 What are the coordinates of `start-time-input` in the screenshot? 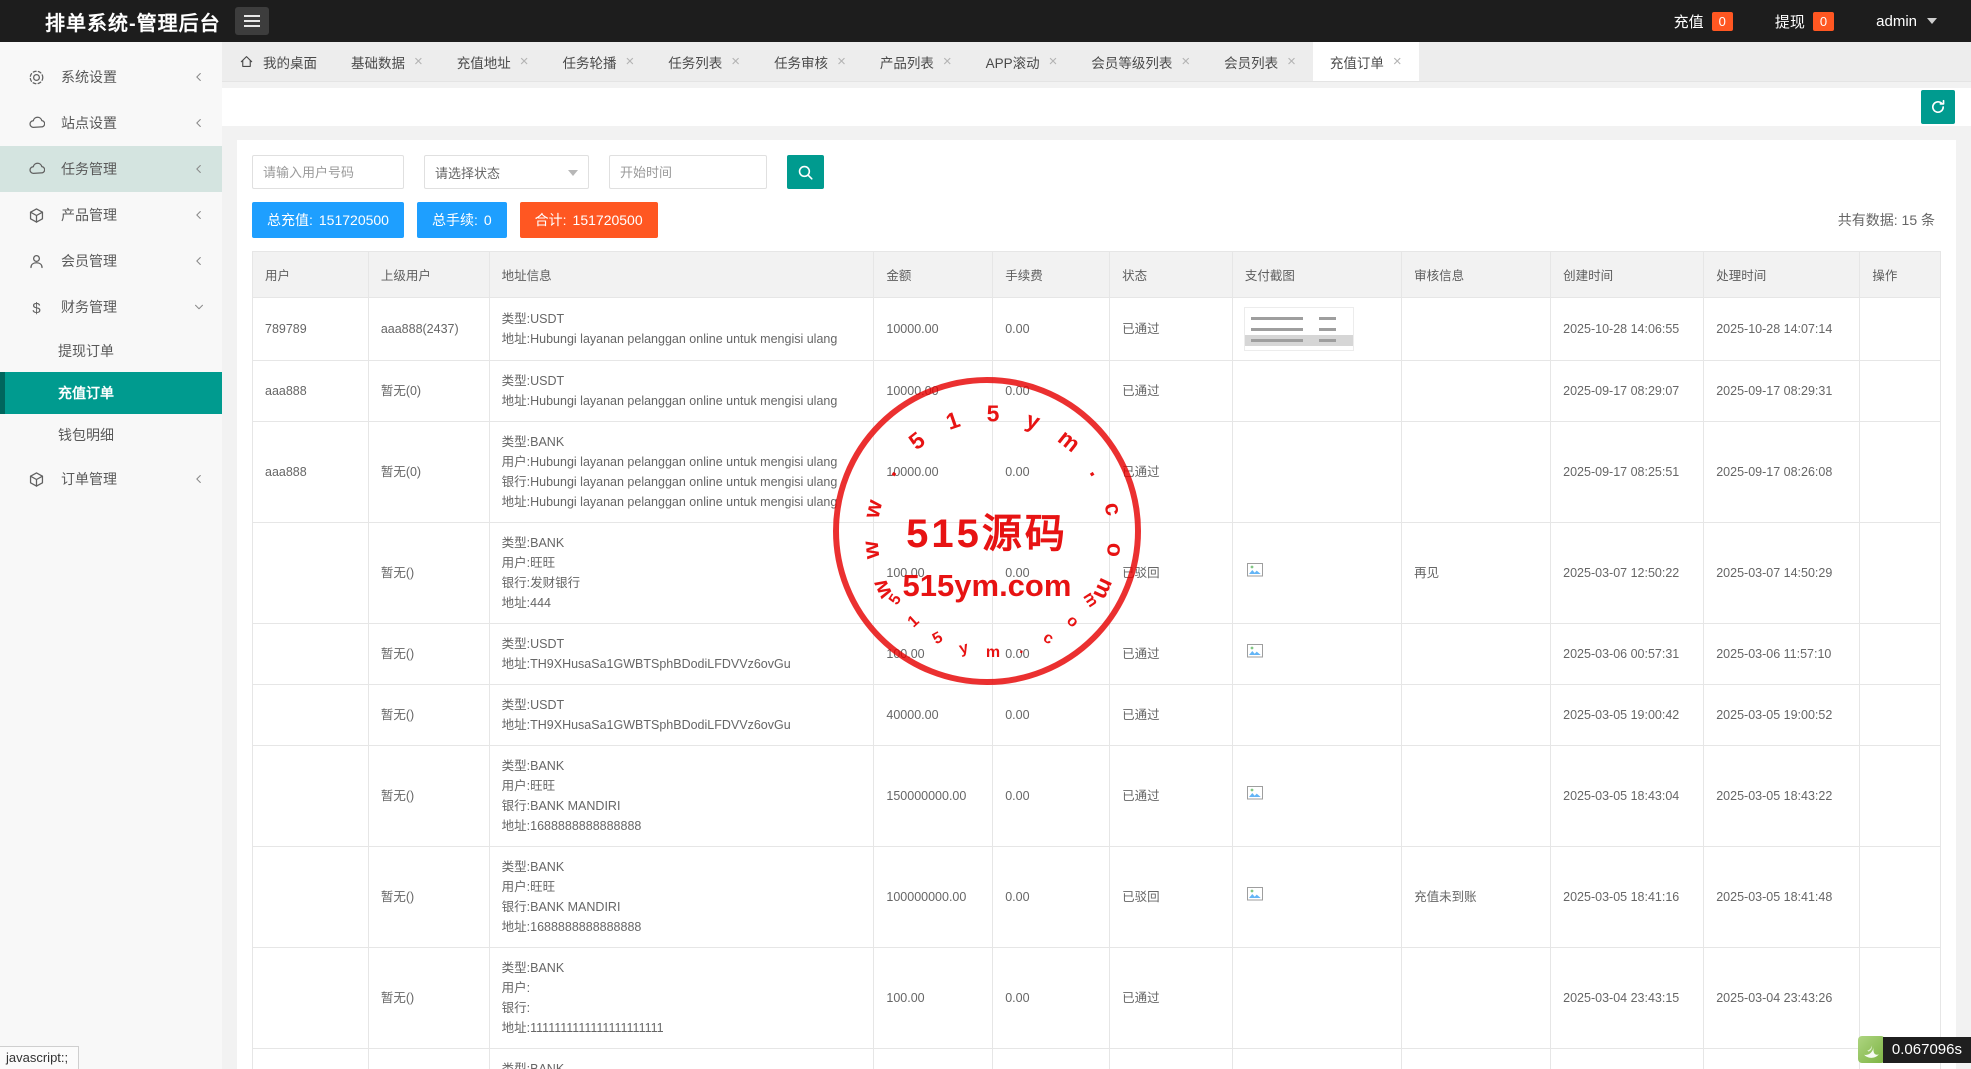 It's located at (688, 172).